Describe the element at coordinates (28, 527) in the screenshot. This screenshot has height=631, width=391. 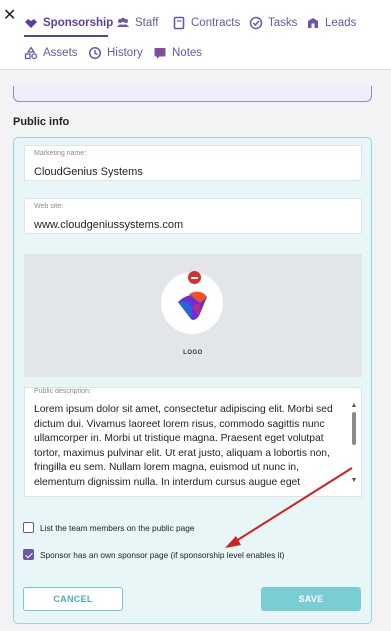
I see `team-members-checkbox` at that location.